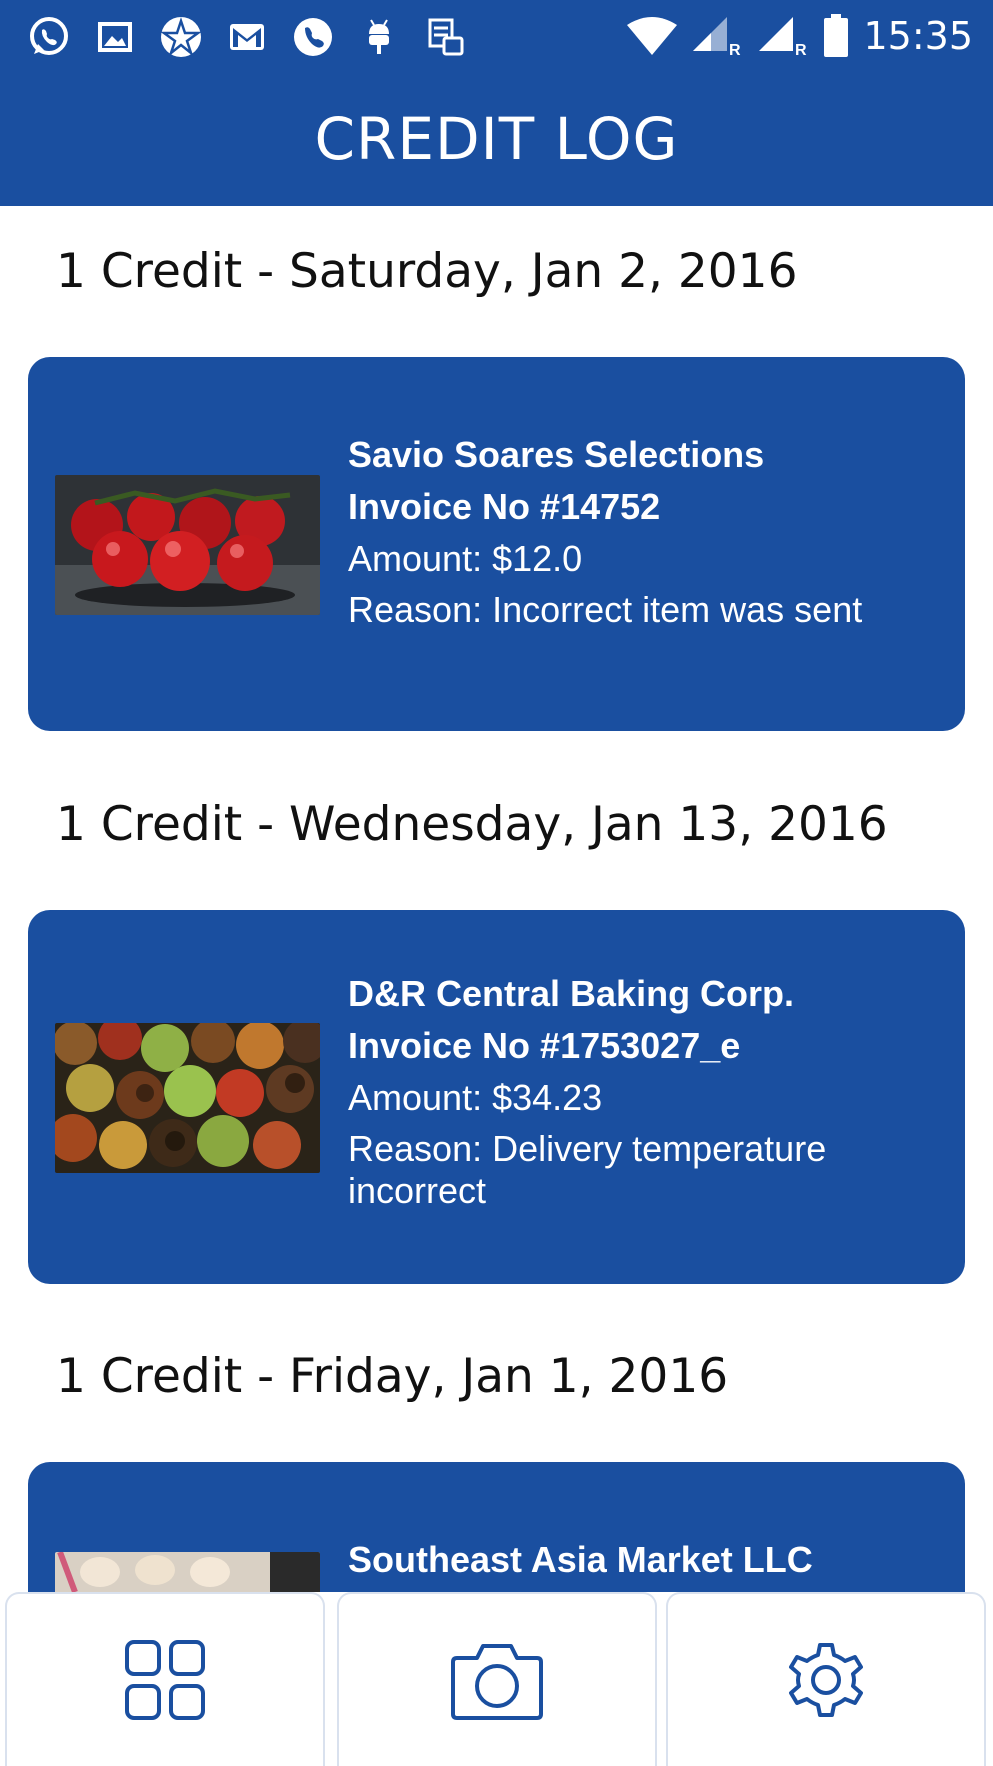  What do you see at coordinates (392, 1376) in the screenshot?
I see `date-header: 1 Credit - Friday, Jan 1, 2016` at bounding box center [392, 1376].